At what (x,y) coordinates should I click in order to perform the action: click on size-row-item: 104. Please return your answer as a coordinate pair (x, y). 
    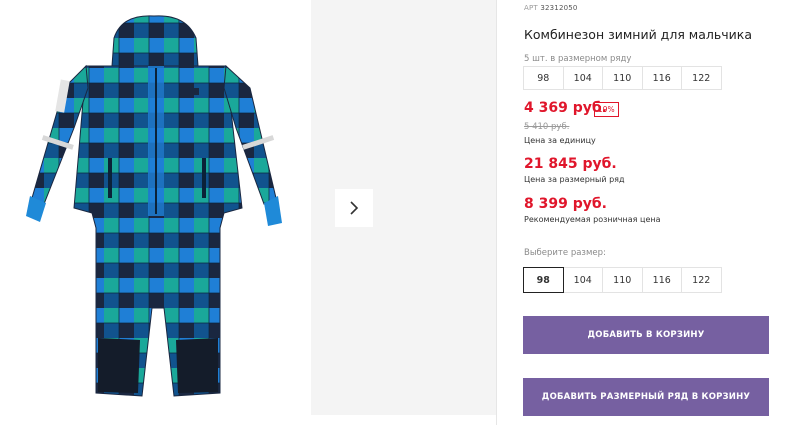
    Looking at the image, I should click on (582, 78).